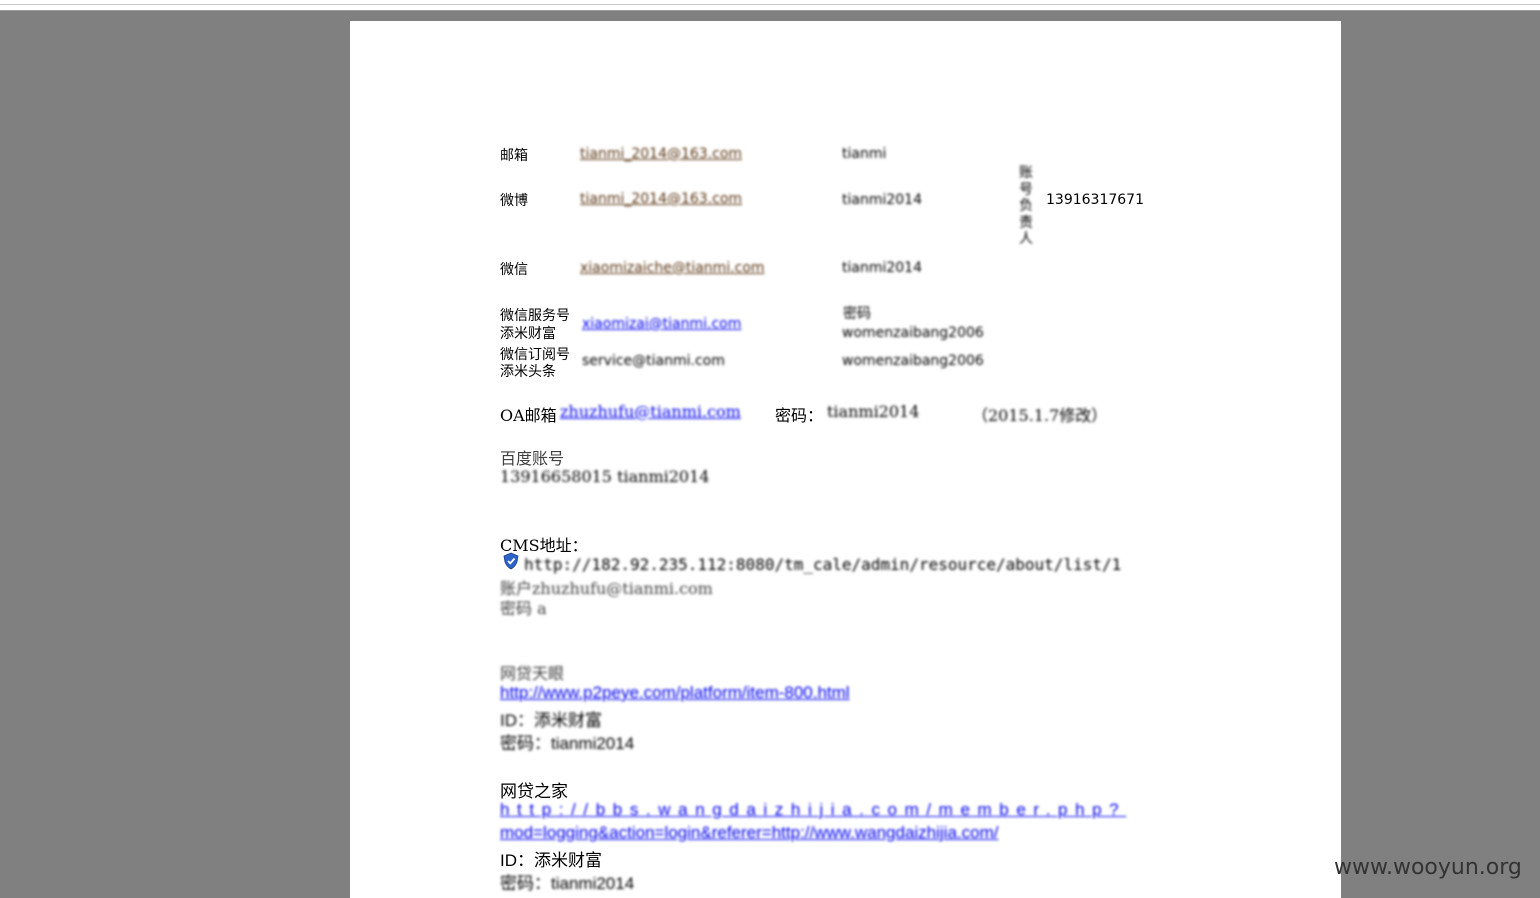 The width and height of the screenshot is (1540, 898). Describe the element at coordinates (882, 268) in the screenshot. I see `wechat-password: tianmi2014` at that location.